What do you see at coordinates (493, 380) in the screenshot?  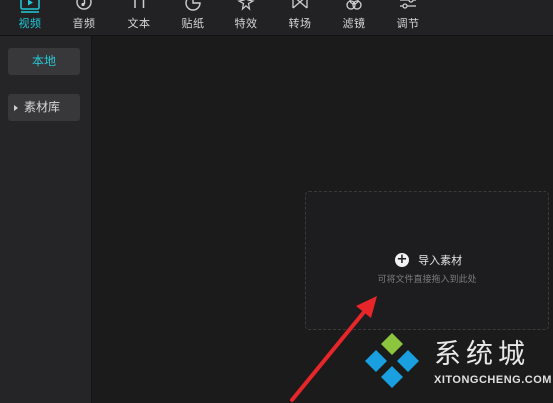 I see `watermark-url: XITONGCHENG.COM` at bounding box center [493, 380].